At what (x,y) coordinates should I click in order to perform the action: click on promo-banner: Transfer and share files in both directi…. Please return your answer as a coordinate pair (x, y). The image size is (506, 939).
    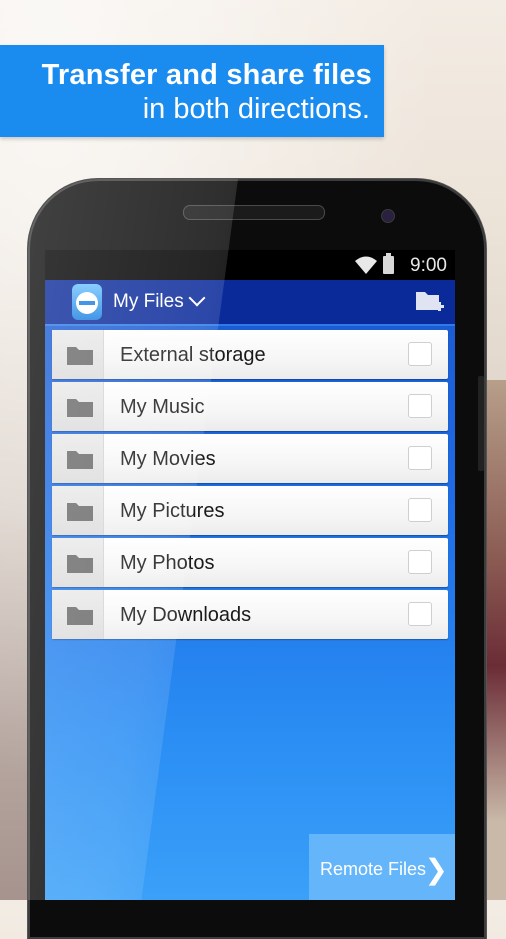
    Looking at the image, I should click on (192, 91).